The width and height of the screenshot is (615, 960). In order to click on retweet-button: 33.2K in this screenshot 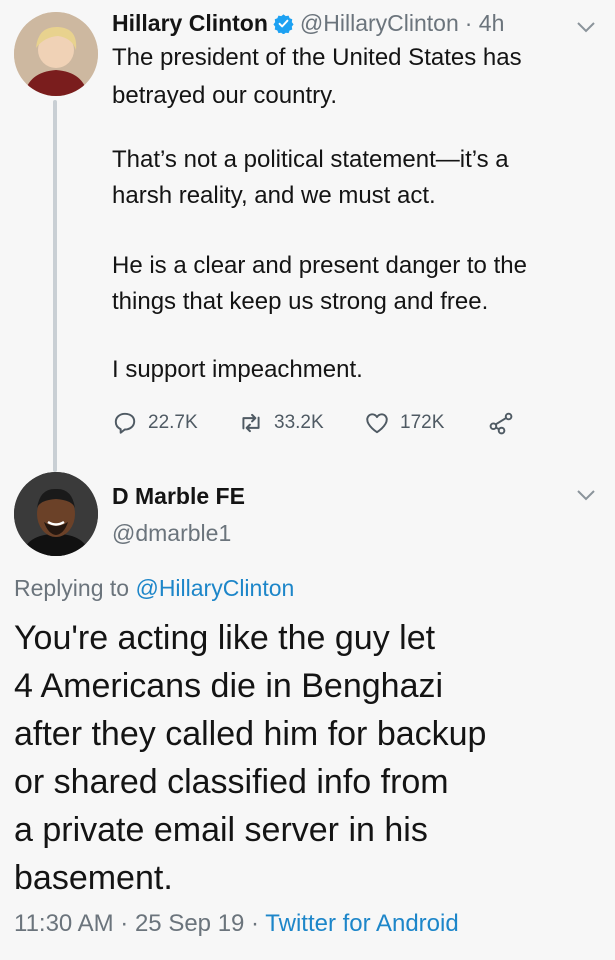, I will do `click(281, 423)`.